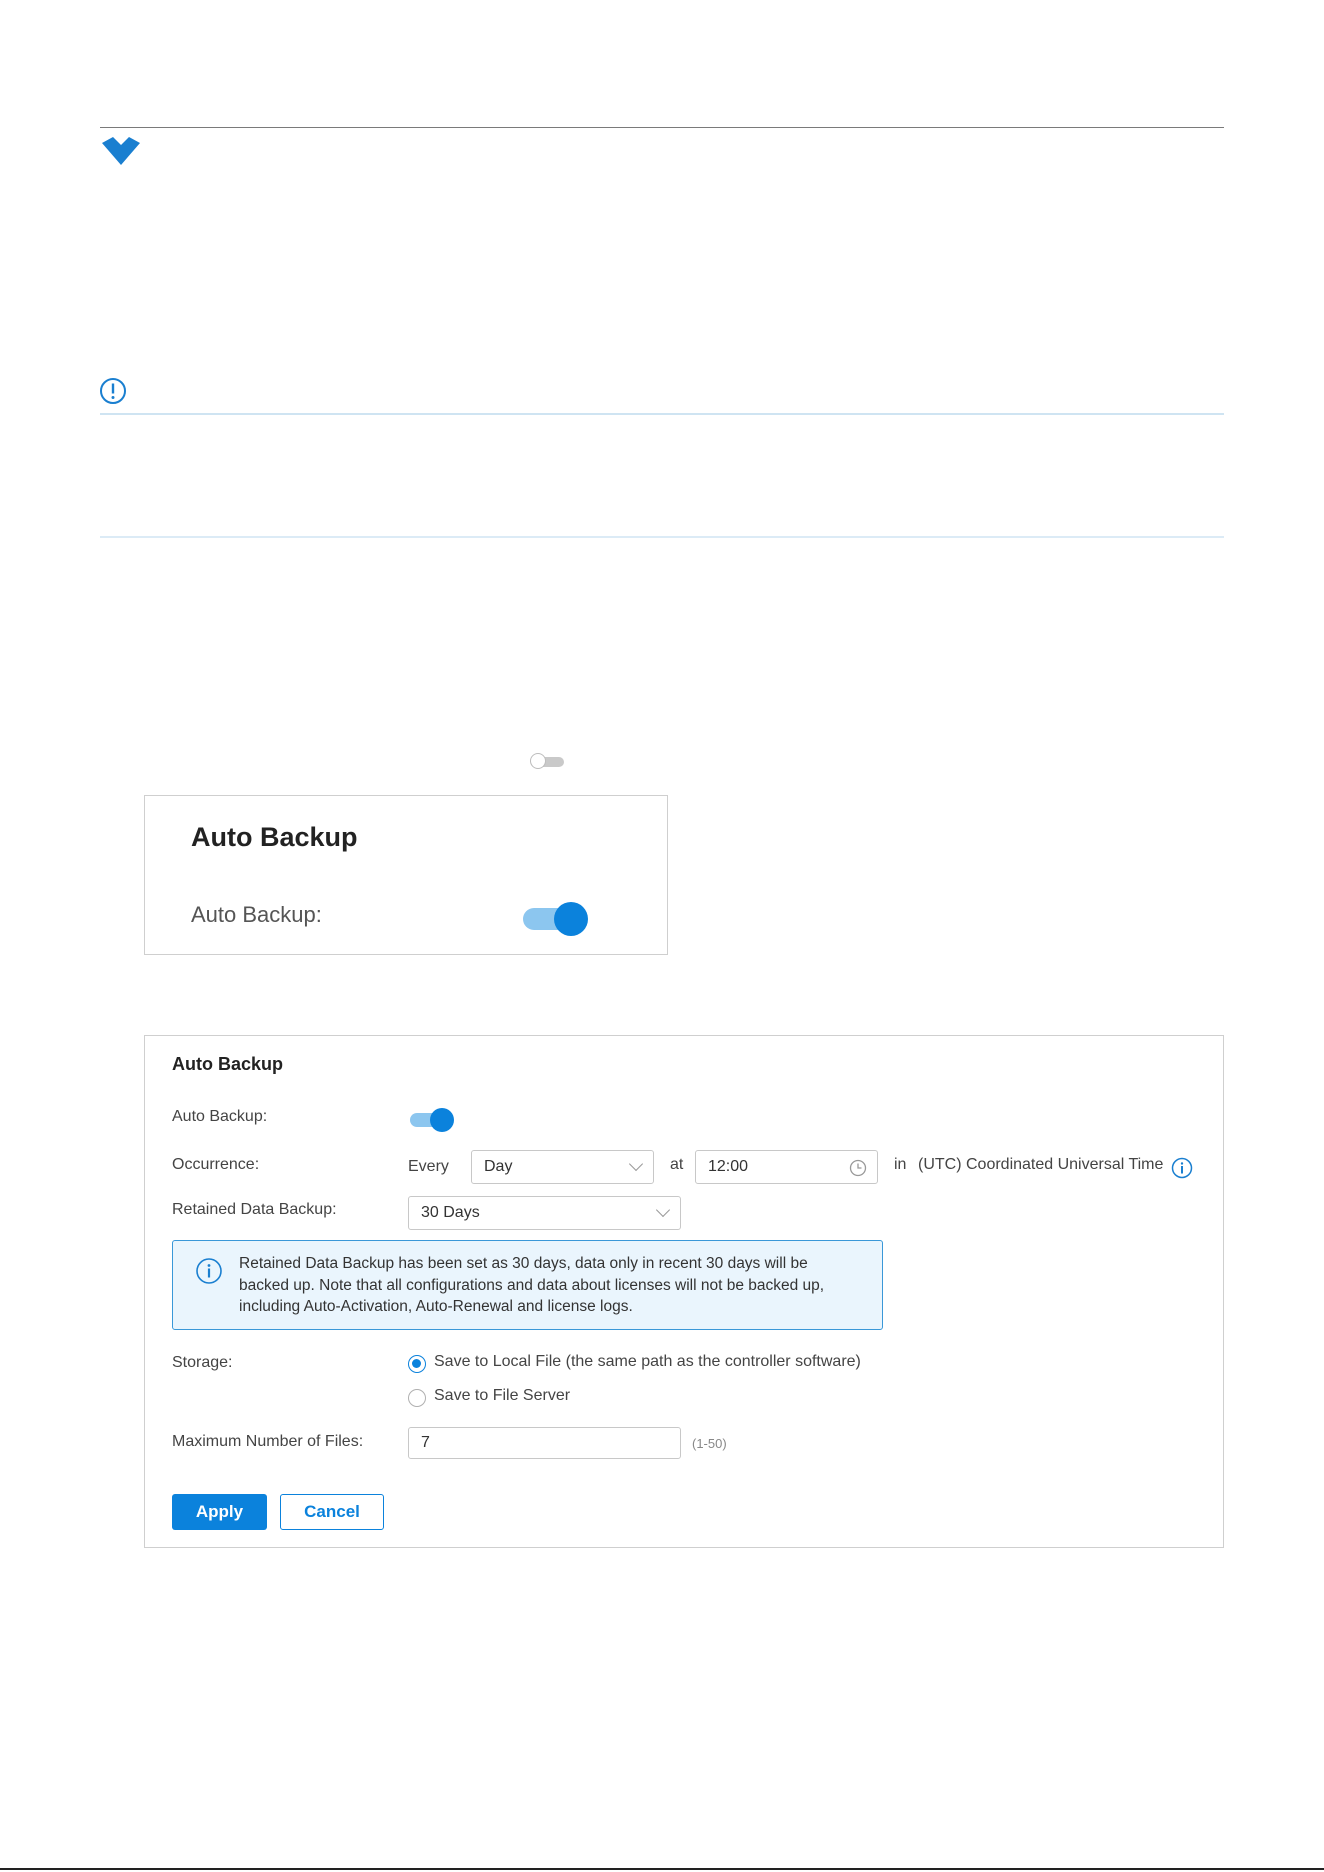  Describe the element at coordinates (662, 414) in the screenshot. I see `note-divider-top` at that location.